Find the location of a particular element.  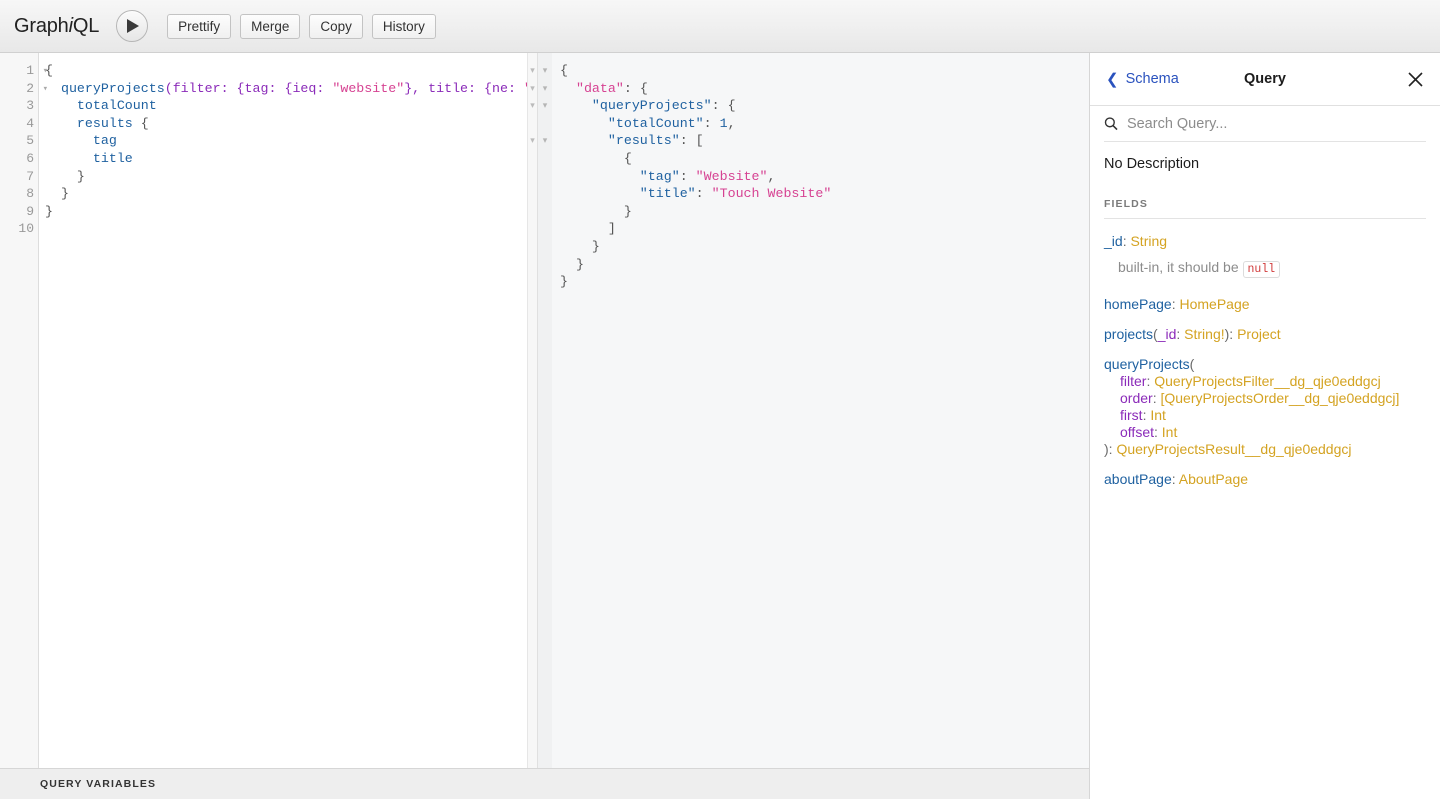

docs-close-button is located at coordinates (1415, 79).